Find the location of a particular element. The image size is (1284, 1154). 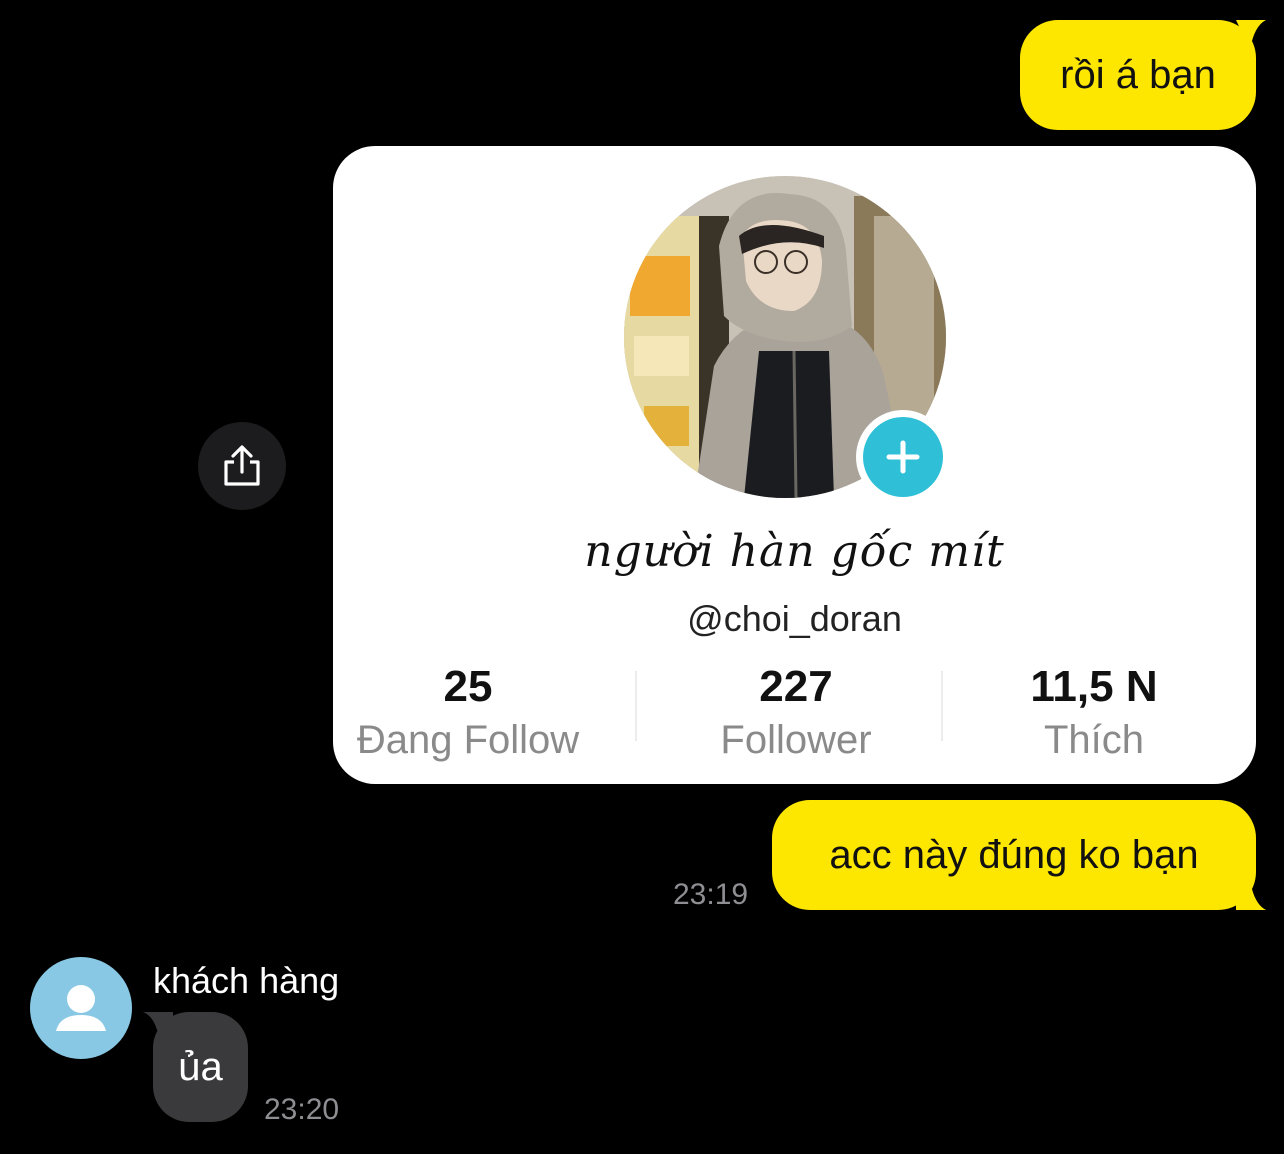

share-icon is located at coordinates (242, 465).